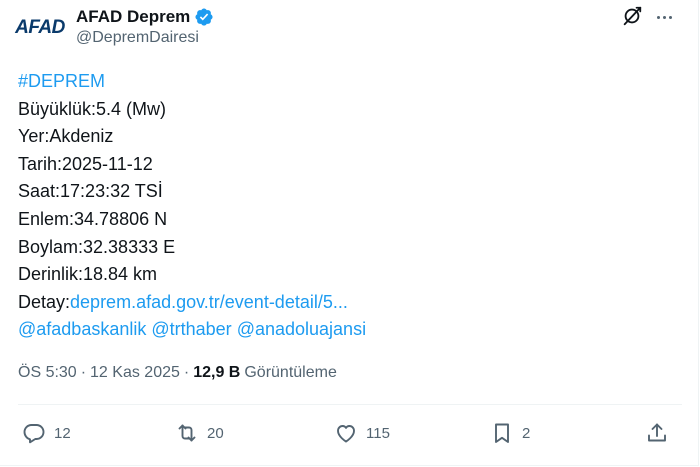  I want to click on longitude-line: Boylam:32.38333 E, so click(97, 246).